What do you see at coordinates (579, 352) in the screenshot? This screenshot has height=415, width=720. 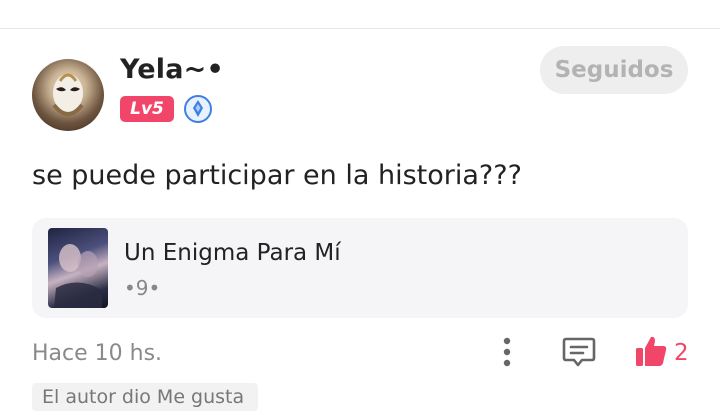 I see `comment-reply-icon` at bounding box center [579, 352].